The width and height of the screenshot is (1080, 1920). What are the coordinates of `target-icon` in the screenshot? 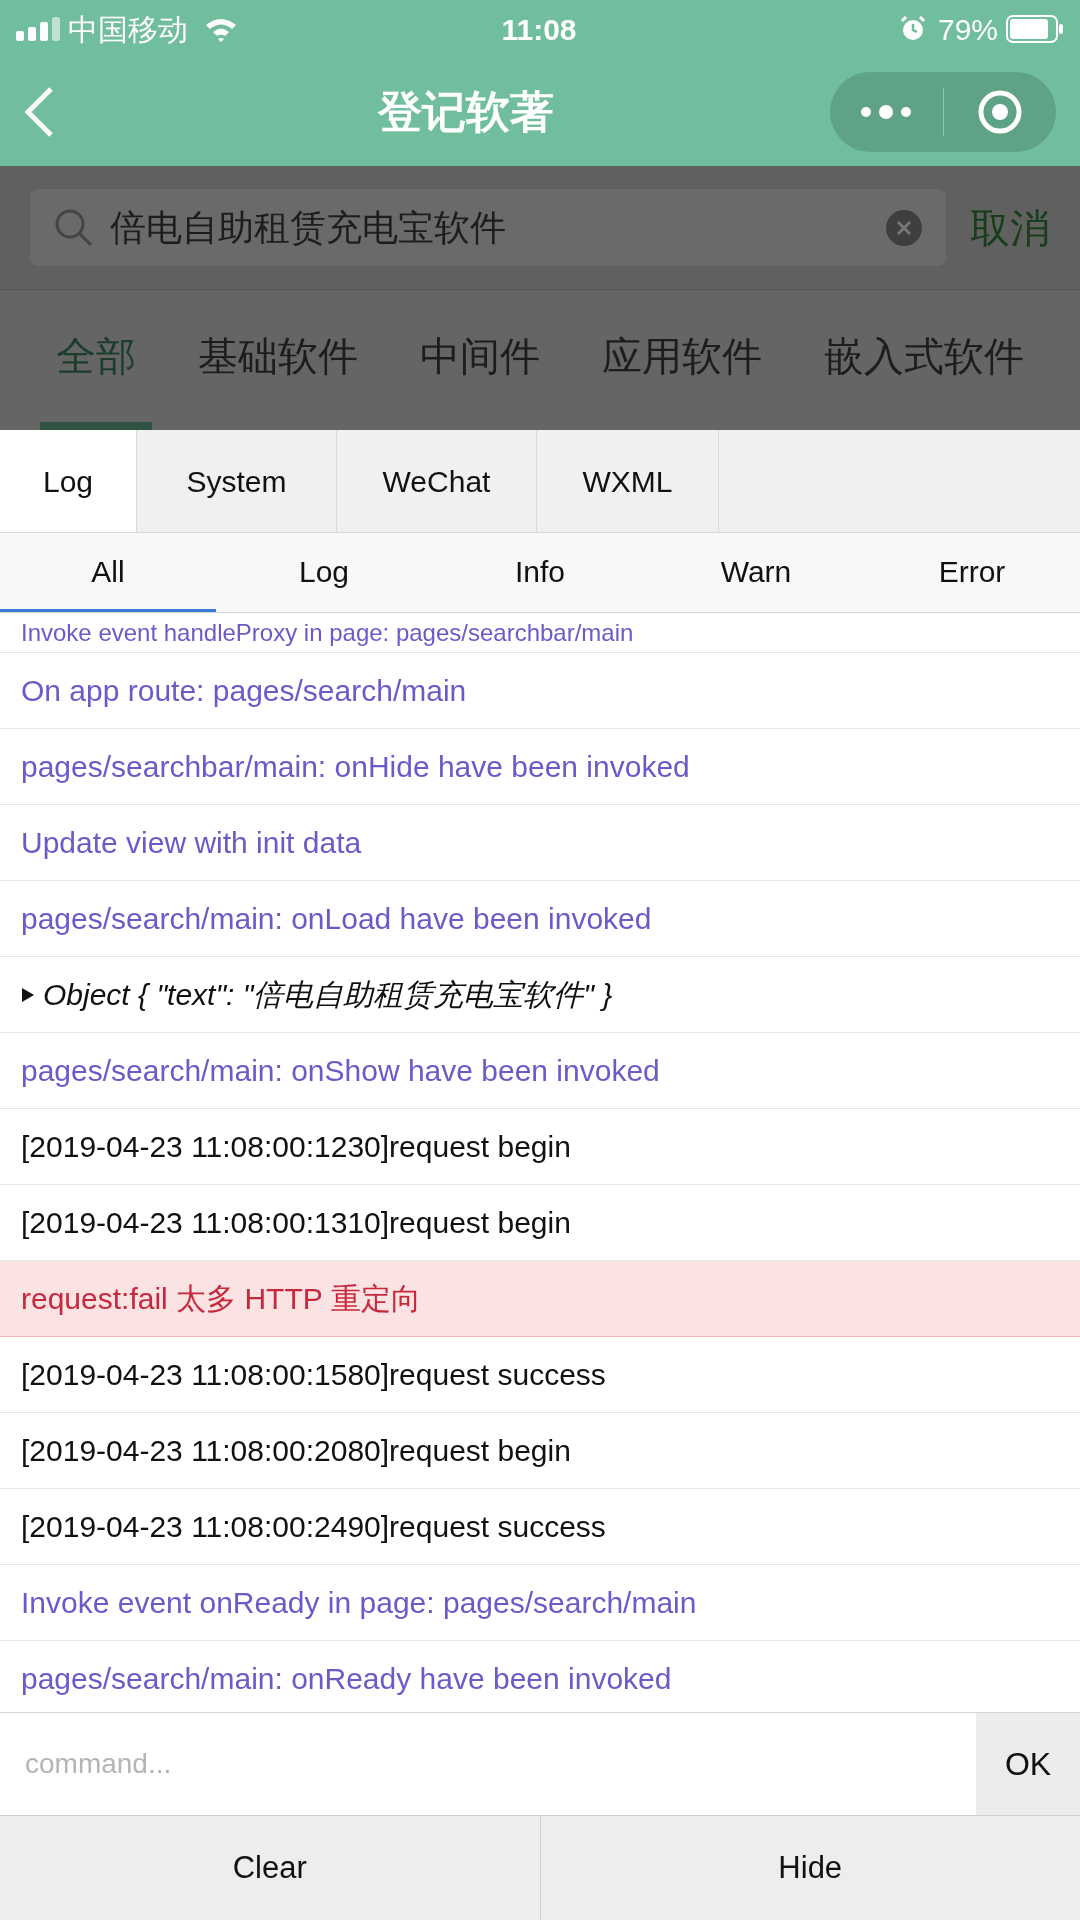 It's located at (999, 112).